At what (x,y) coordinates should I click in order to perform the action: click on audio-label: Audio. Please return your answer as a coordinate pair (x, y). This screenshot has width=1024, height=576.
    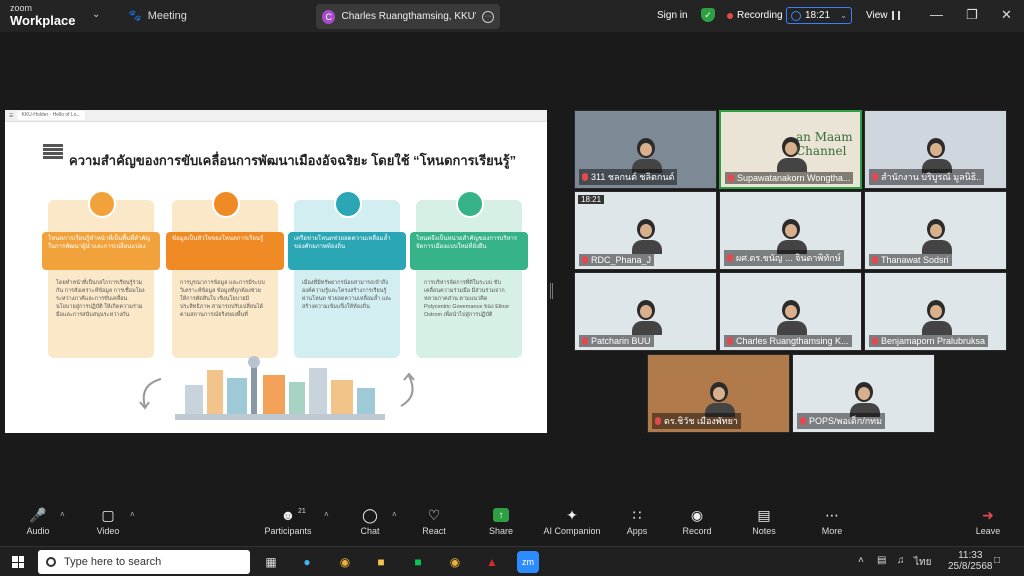
    Looking at the image, I should click on (38, 531).